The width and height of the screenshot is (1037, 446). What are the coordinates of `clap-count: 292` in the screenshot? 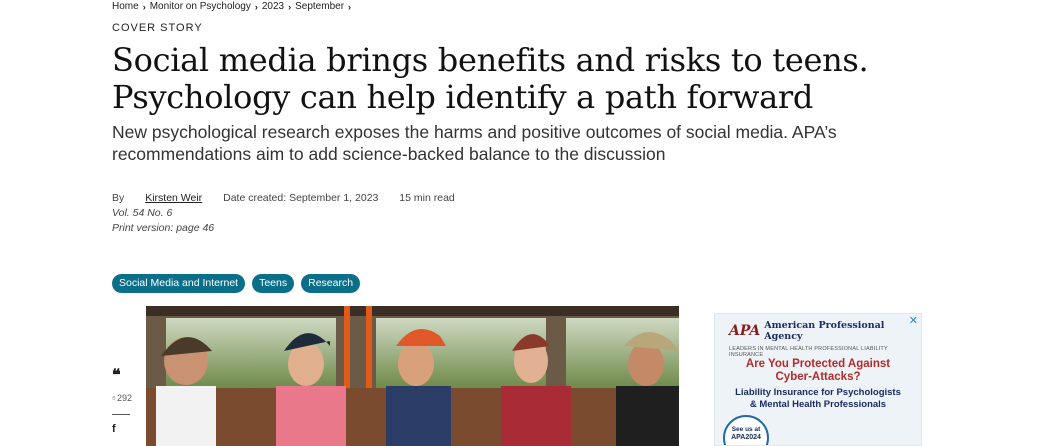 It's located at (124, 398).